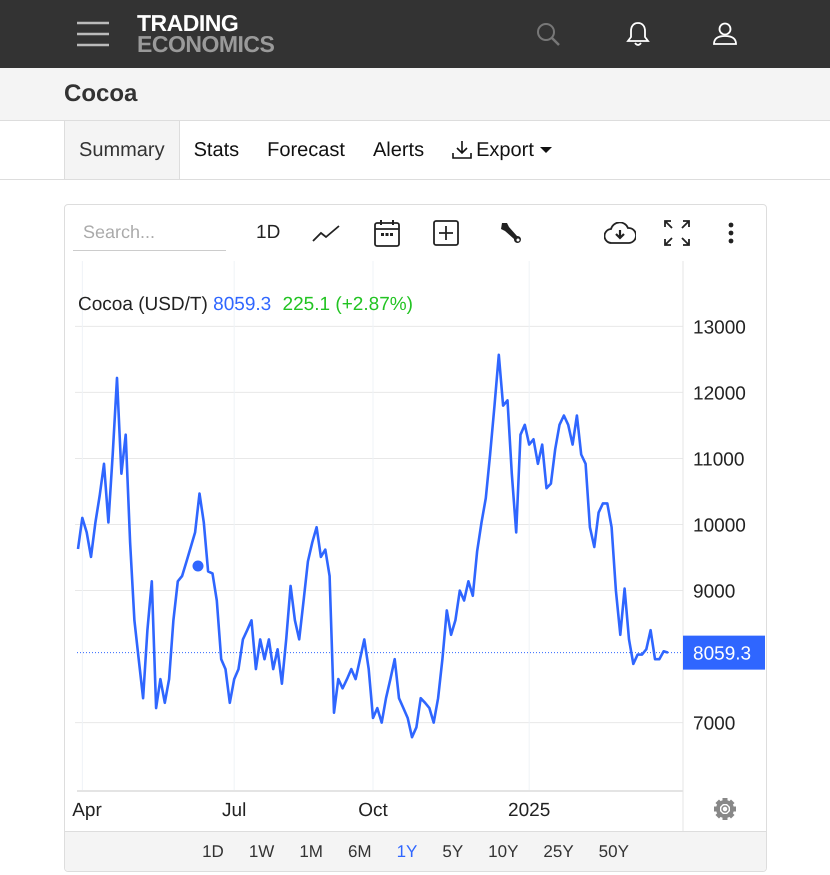  What do you see at coordinates (306, 150) in the screenshot?
I see `tab: Forecast` at bounding box center [306, 150].